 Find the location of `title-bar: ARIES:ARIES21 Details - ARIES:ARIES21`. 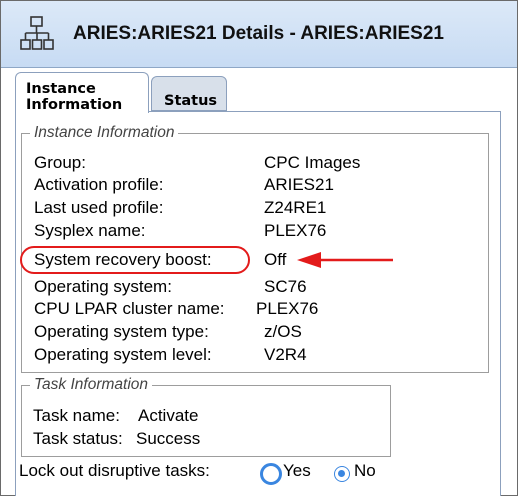

title-bar: ARIES:ARIES21 Details - ARIES:ARIES21 is located at coordinates (259, 34).